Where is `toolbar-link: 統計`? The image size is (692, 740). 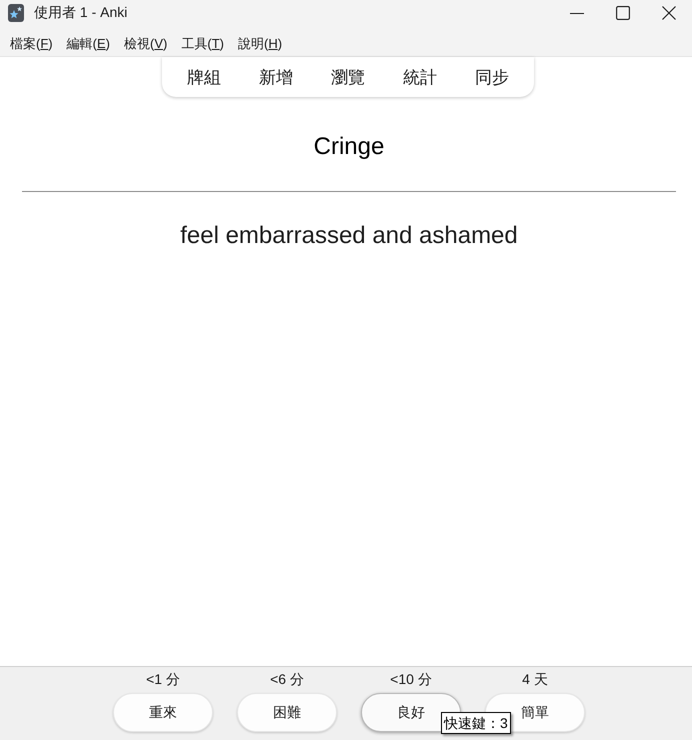
toolbar-link: 統計 is located at coordinates (420, 77).